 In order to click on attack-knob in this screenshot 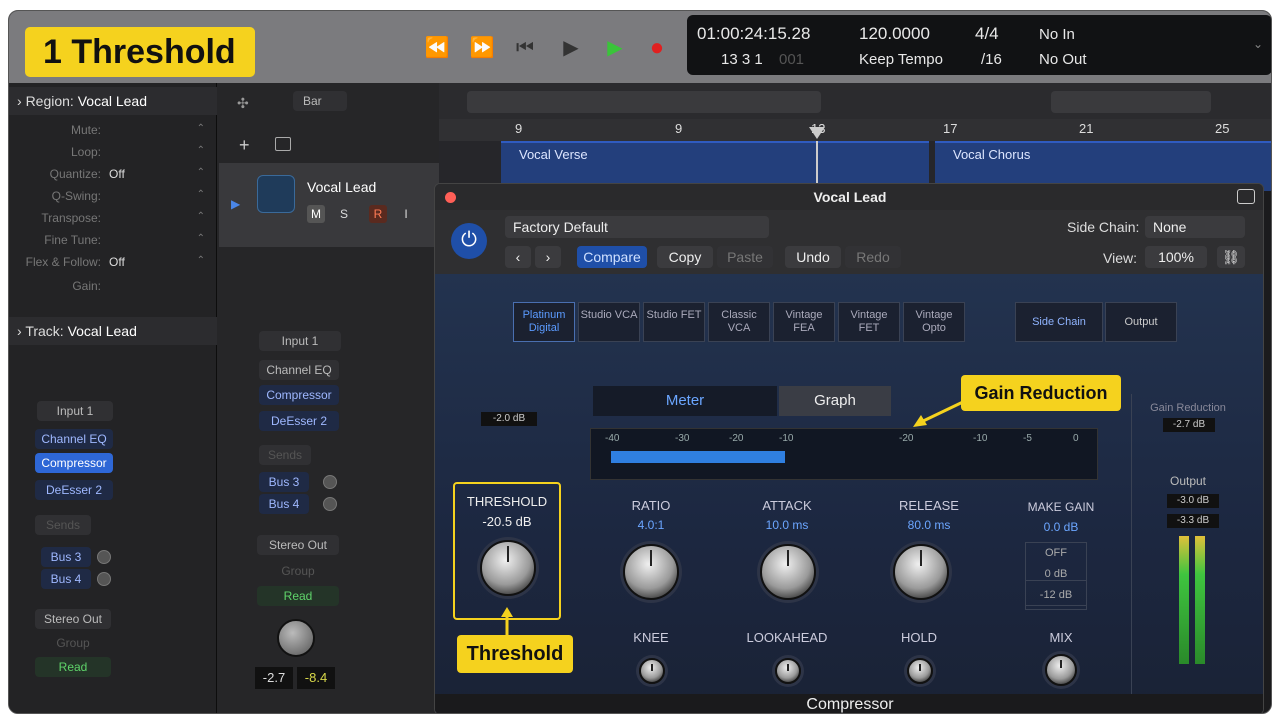, I will do `click(788, 572)`.